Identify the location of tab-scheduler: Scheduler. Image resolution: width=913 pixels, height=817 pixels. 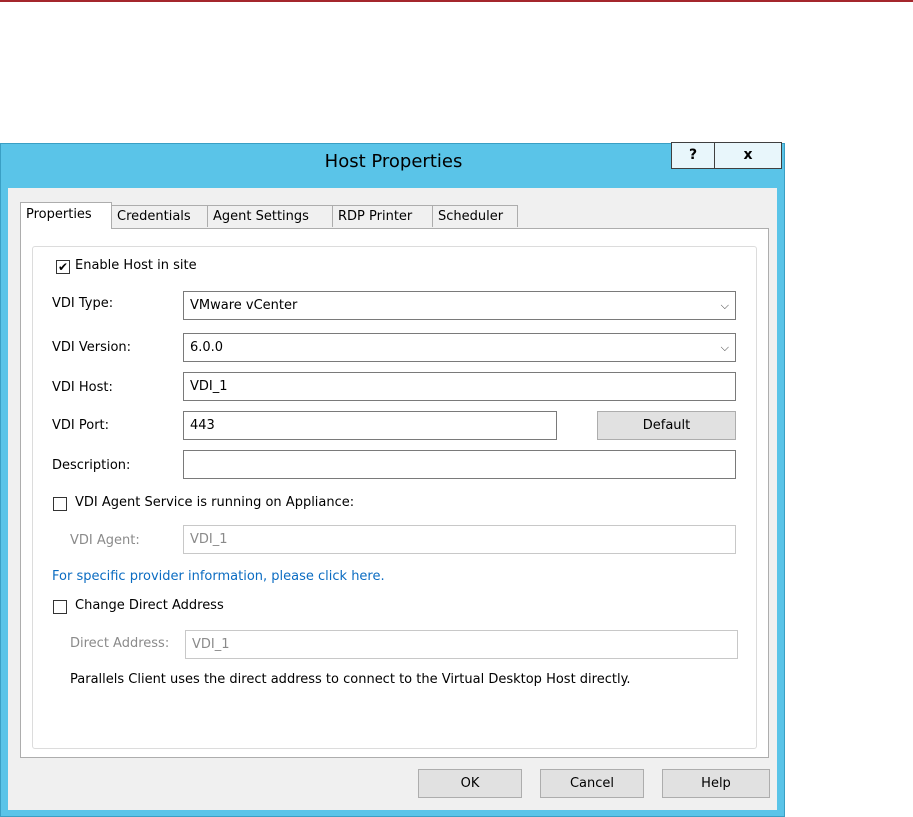
(475, 216).